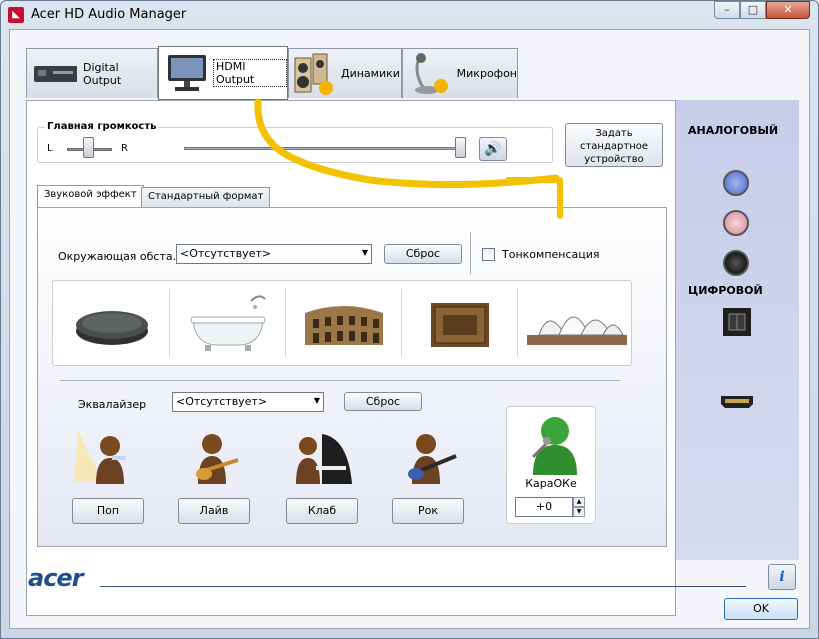  What do you see at coordinates (124, 148) in the screenshot?
I see `balance-right-label: R` at bounding box center [124, 148].